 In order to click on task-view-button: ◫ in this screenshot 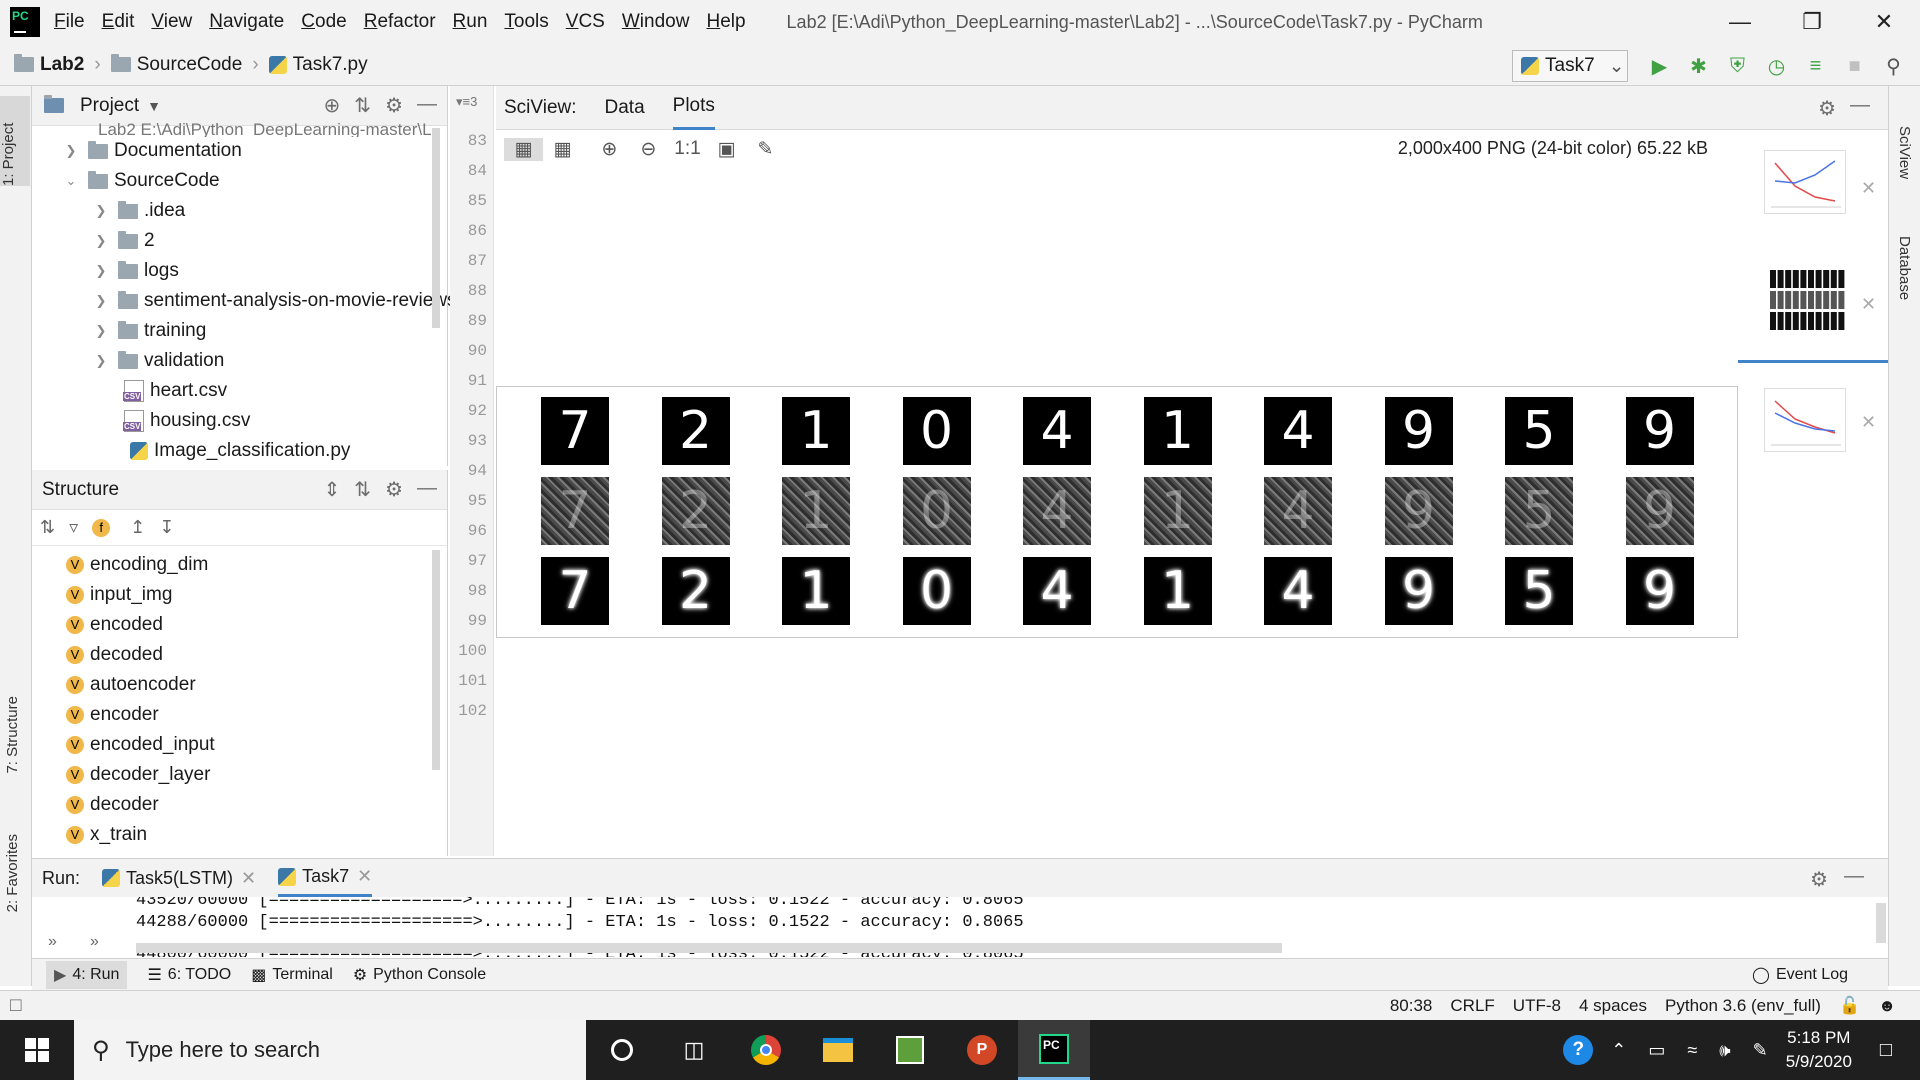, I will do `click(694, 1050)`.